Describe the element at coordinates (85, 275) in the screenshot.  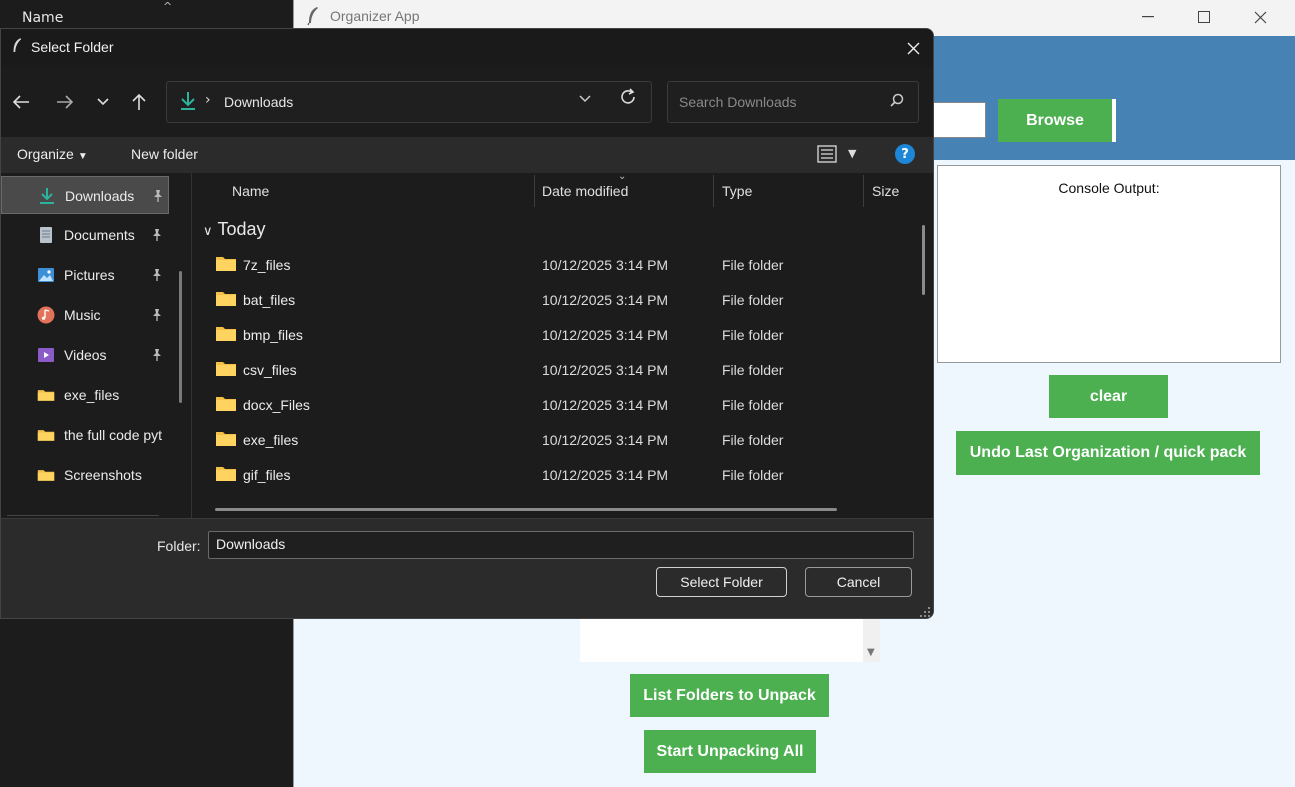
I see `nav-item-pictures: Pictures` at that location.